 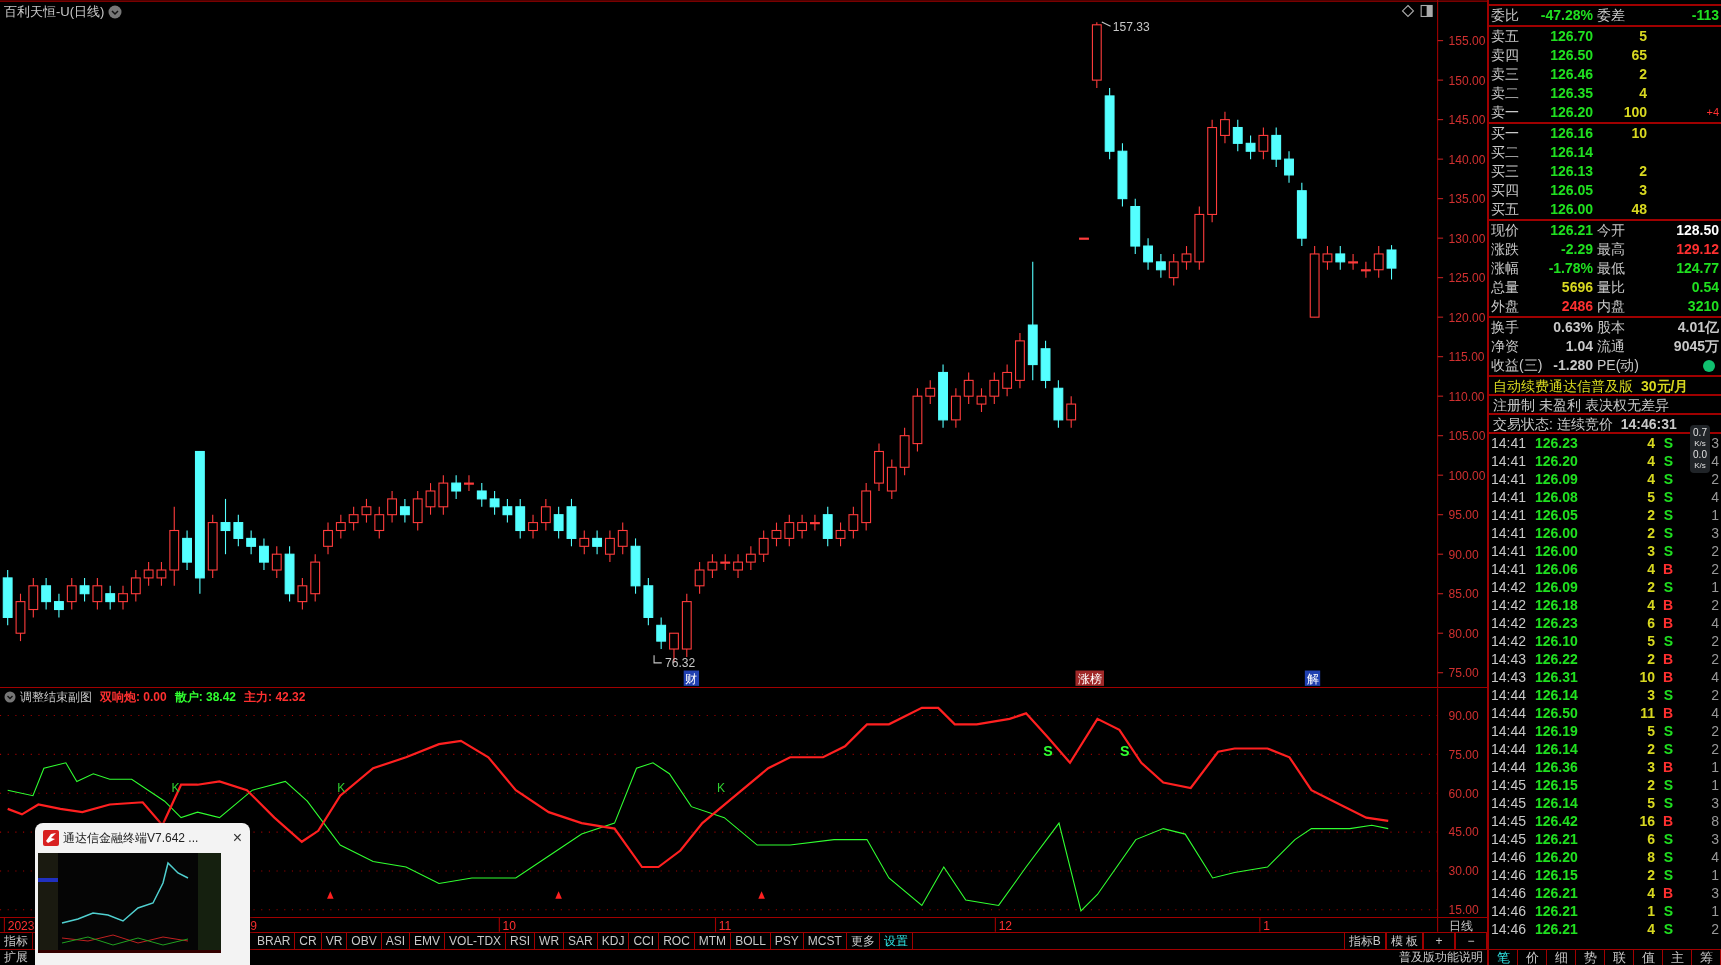 I want to click on indicator-tab: CR, so click(x=308, y=941).